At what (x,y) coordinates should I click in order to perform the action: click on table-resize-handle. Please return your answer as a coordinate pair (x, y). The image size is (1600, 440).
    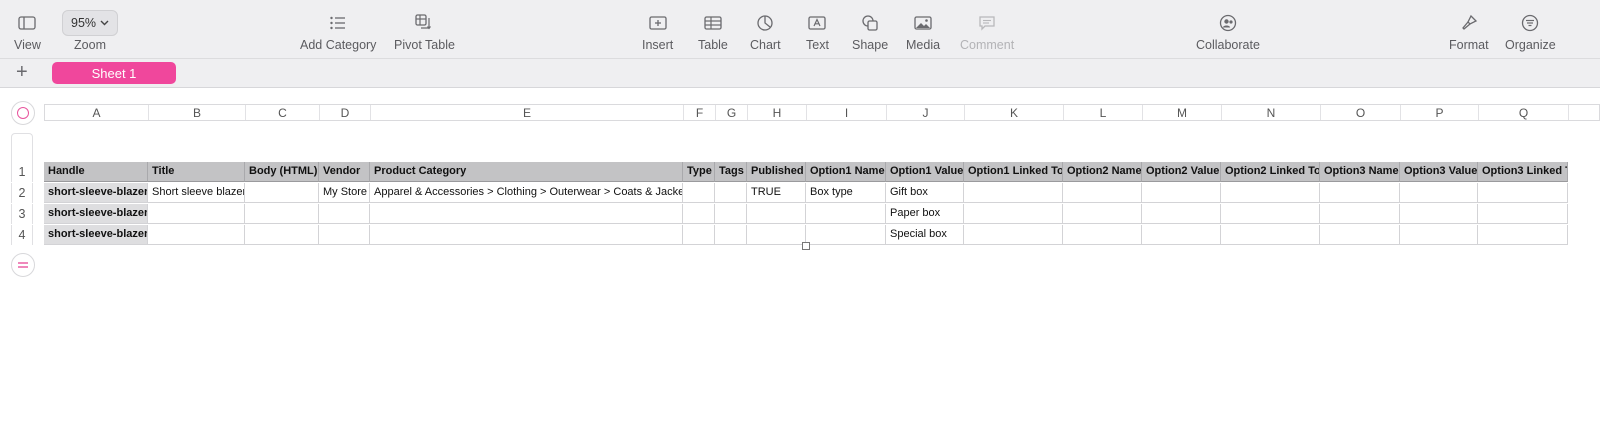
    Looking at the image, I should click on (806, 246).